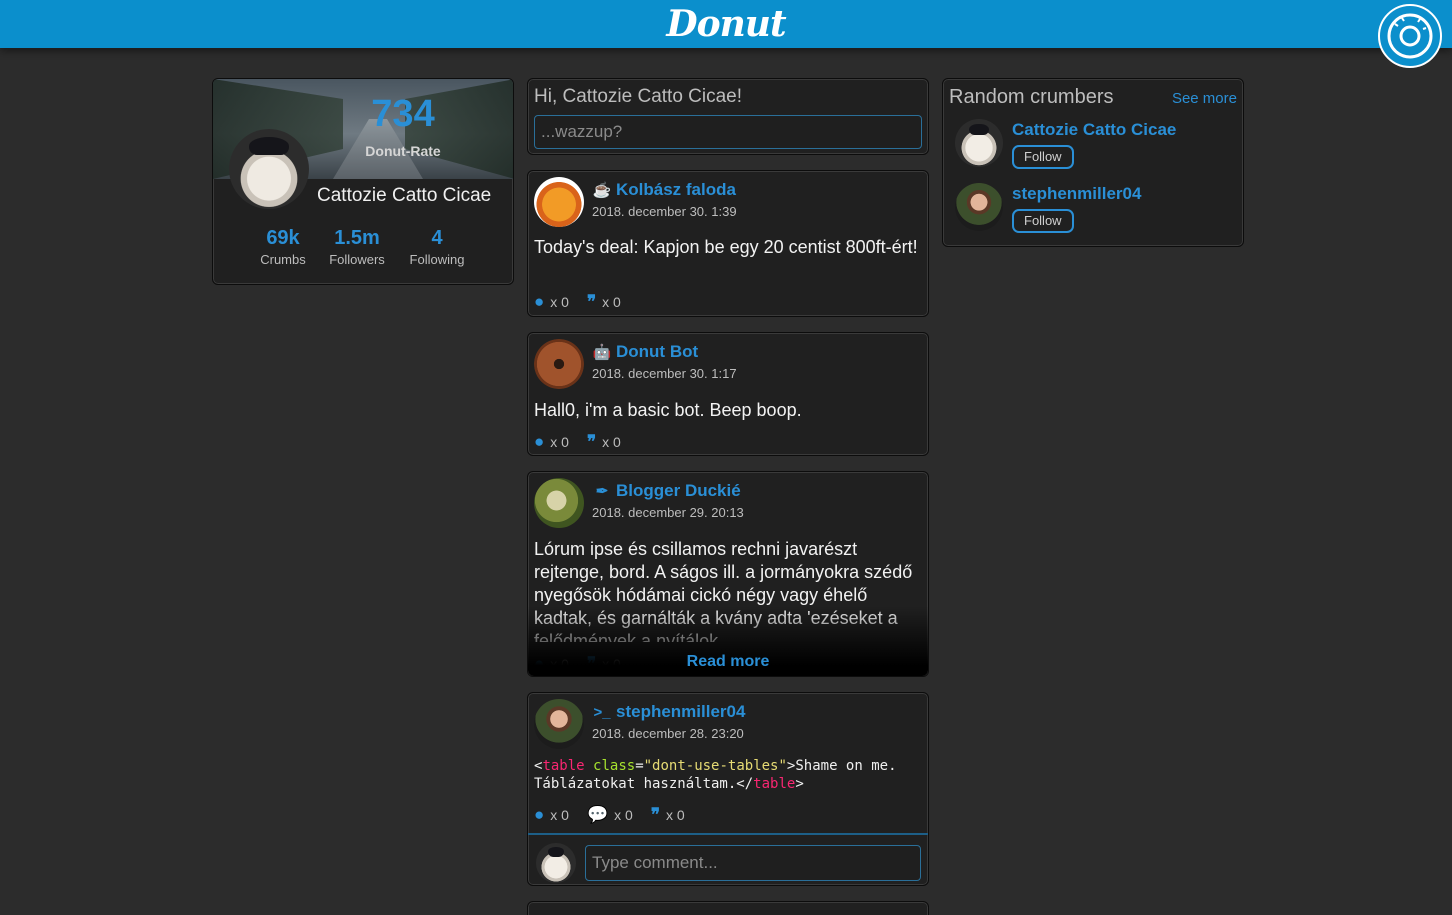 The image size is (1452, 915). I want to click on app-logo: Donut, so click(726, 24).